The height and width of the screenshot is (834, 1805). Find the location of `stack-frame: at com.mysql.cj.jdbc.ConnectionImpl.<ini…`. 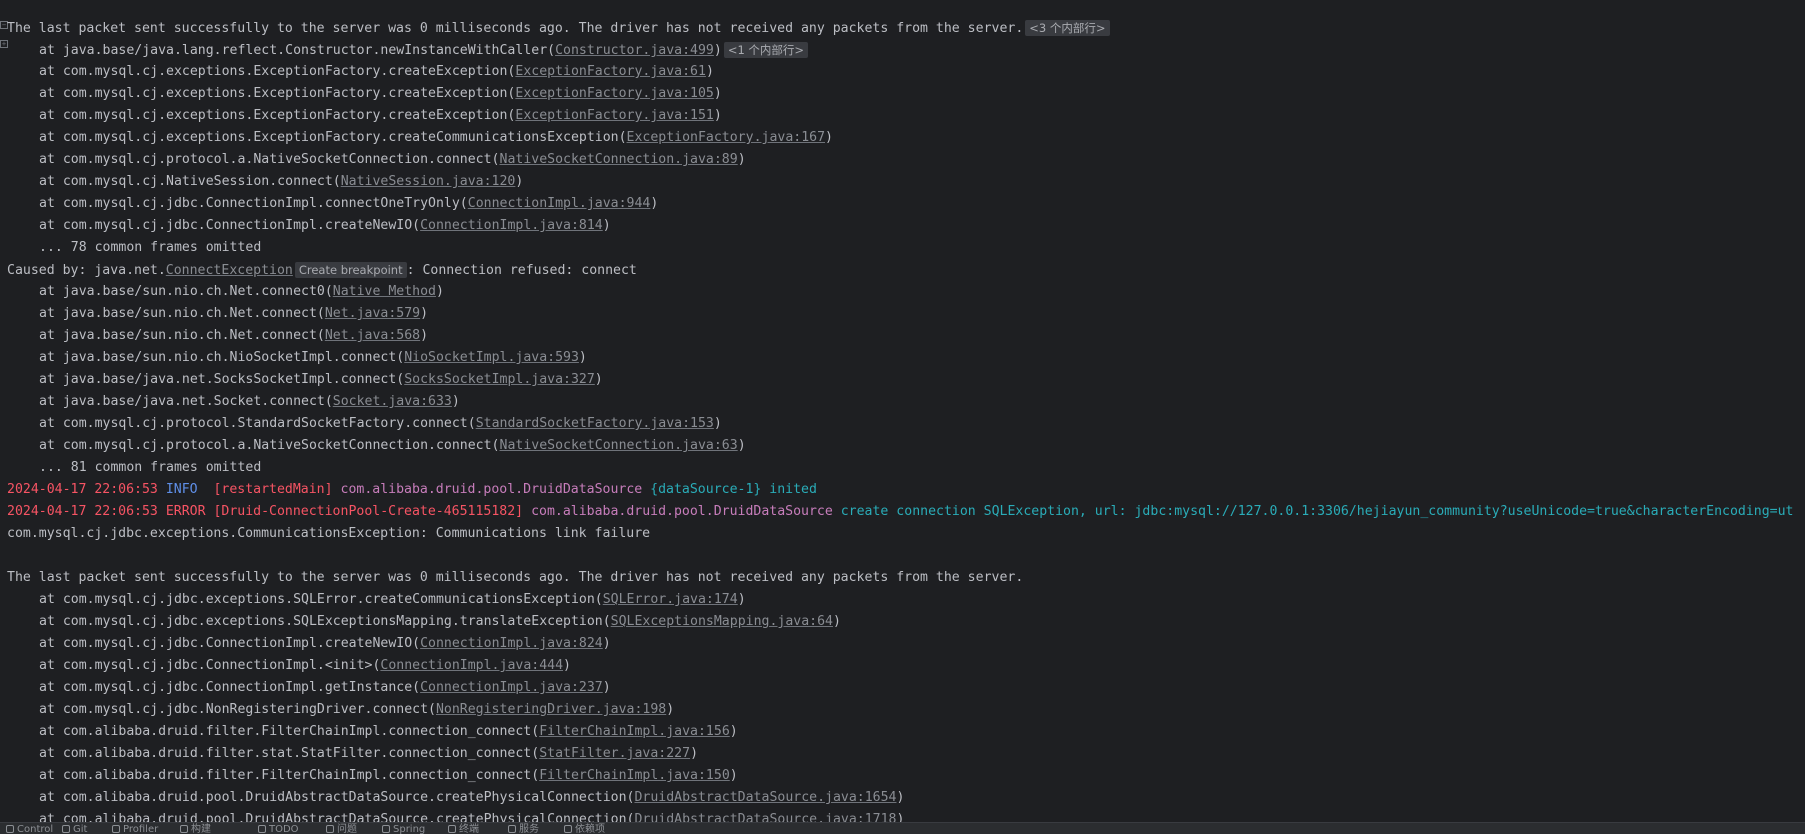

stack-frame: at com.mysql.cj.jdbc.ConnectionImpl.<ini… is located at coordinates (305, 665).